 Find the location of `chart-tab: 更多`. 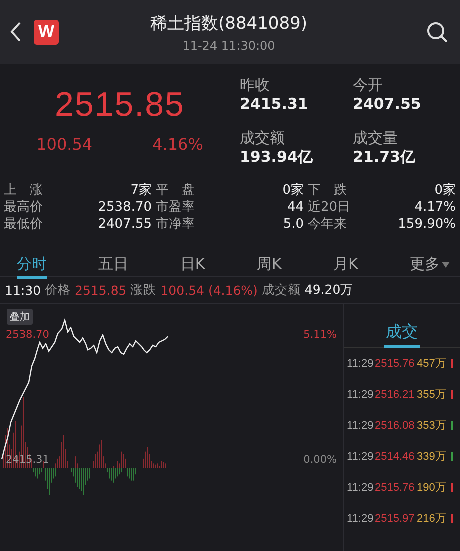

chart-tab: 更多 is located at coordinates (430, 265).